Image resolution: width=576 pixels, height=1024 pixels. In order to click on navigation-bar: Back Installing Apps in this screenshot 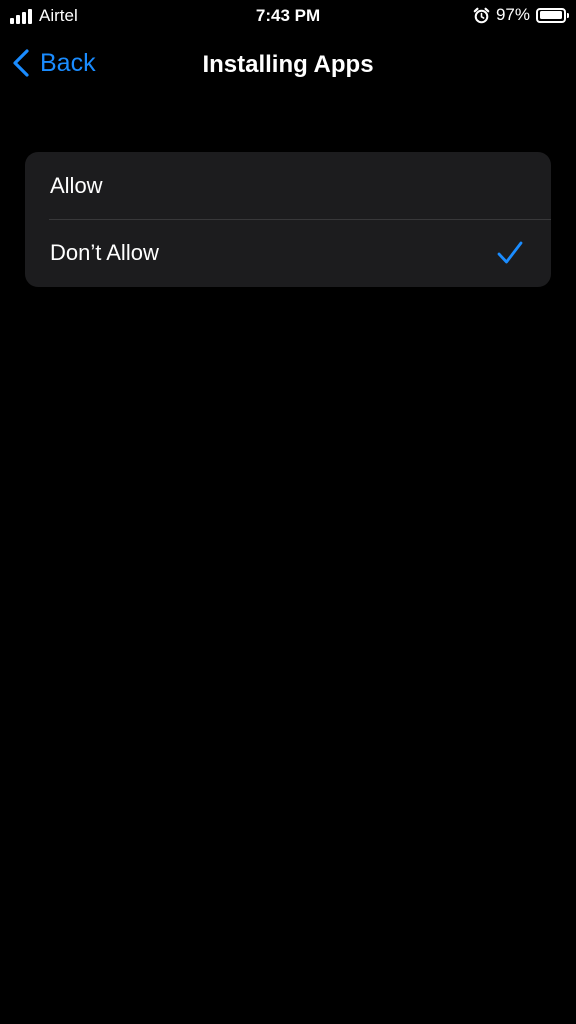, I will do `click(288, 65)`.